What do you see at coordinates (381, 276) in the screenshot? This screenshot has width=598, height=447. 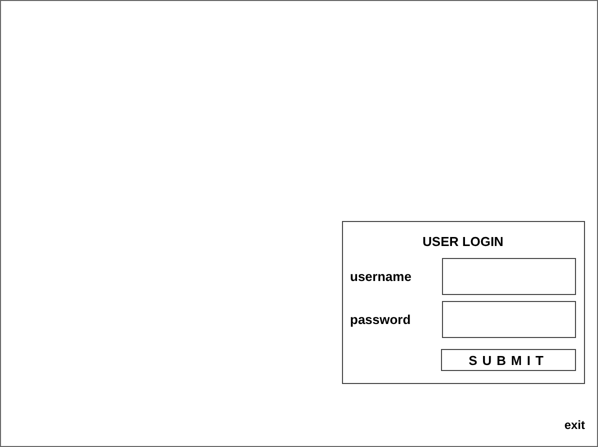 I see `field-label: username` at bounding box center [381, 276].